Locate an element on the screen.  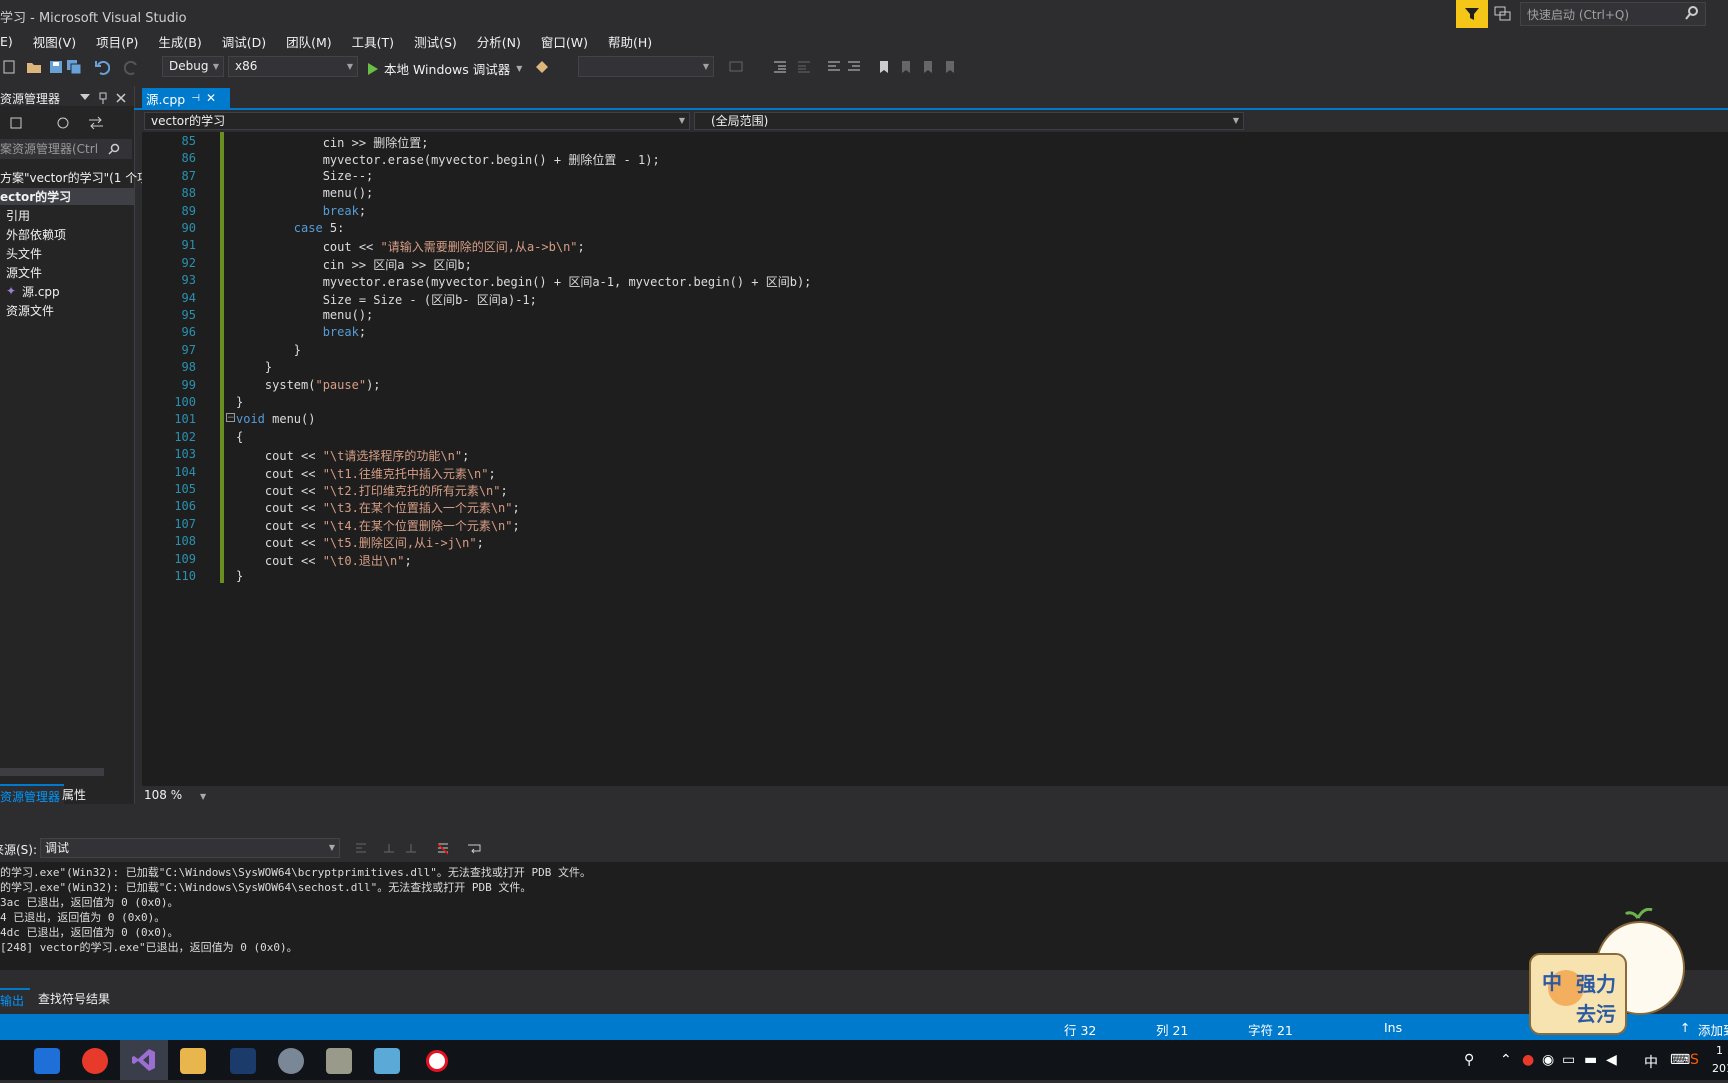
solution-config-select: ▼ is located at coordinates (646, 66).